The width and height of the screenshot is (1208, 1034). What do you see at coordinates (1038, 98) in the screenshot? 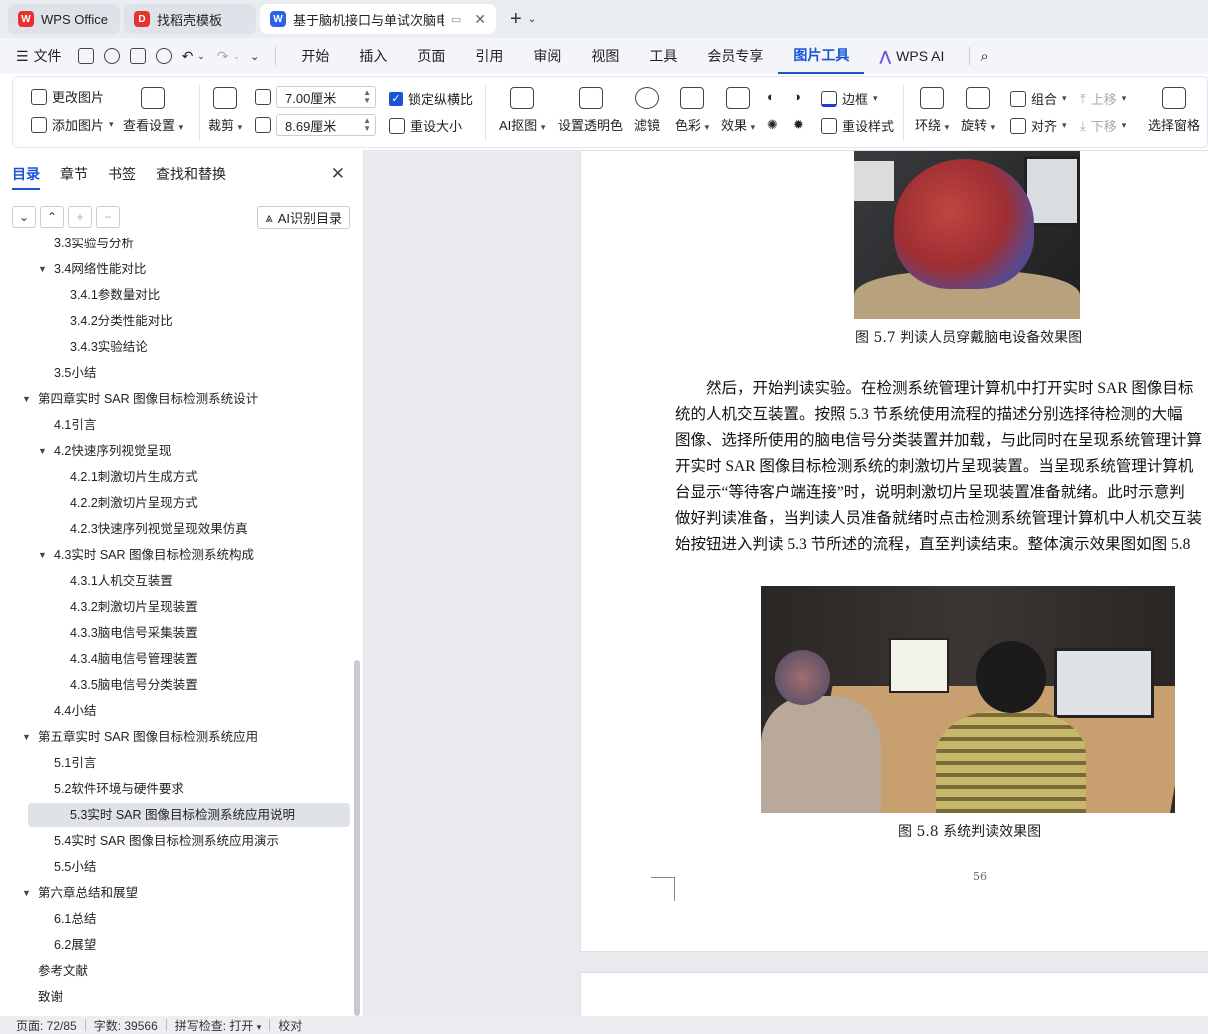
I see `group-button: 组合 ▾` at bounding box center [1038, 98].